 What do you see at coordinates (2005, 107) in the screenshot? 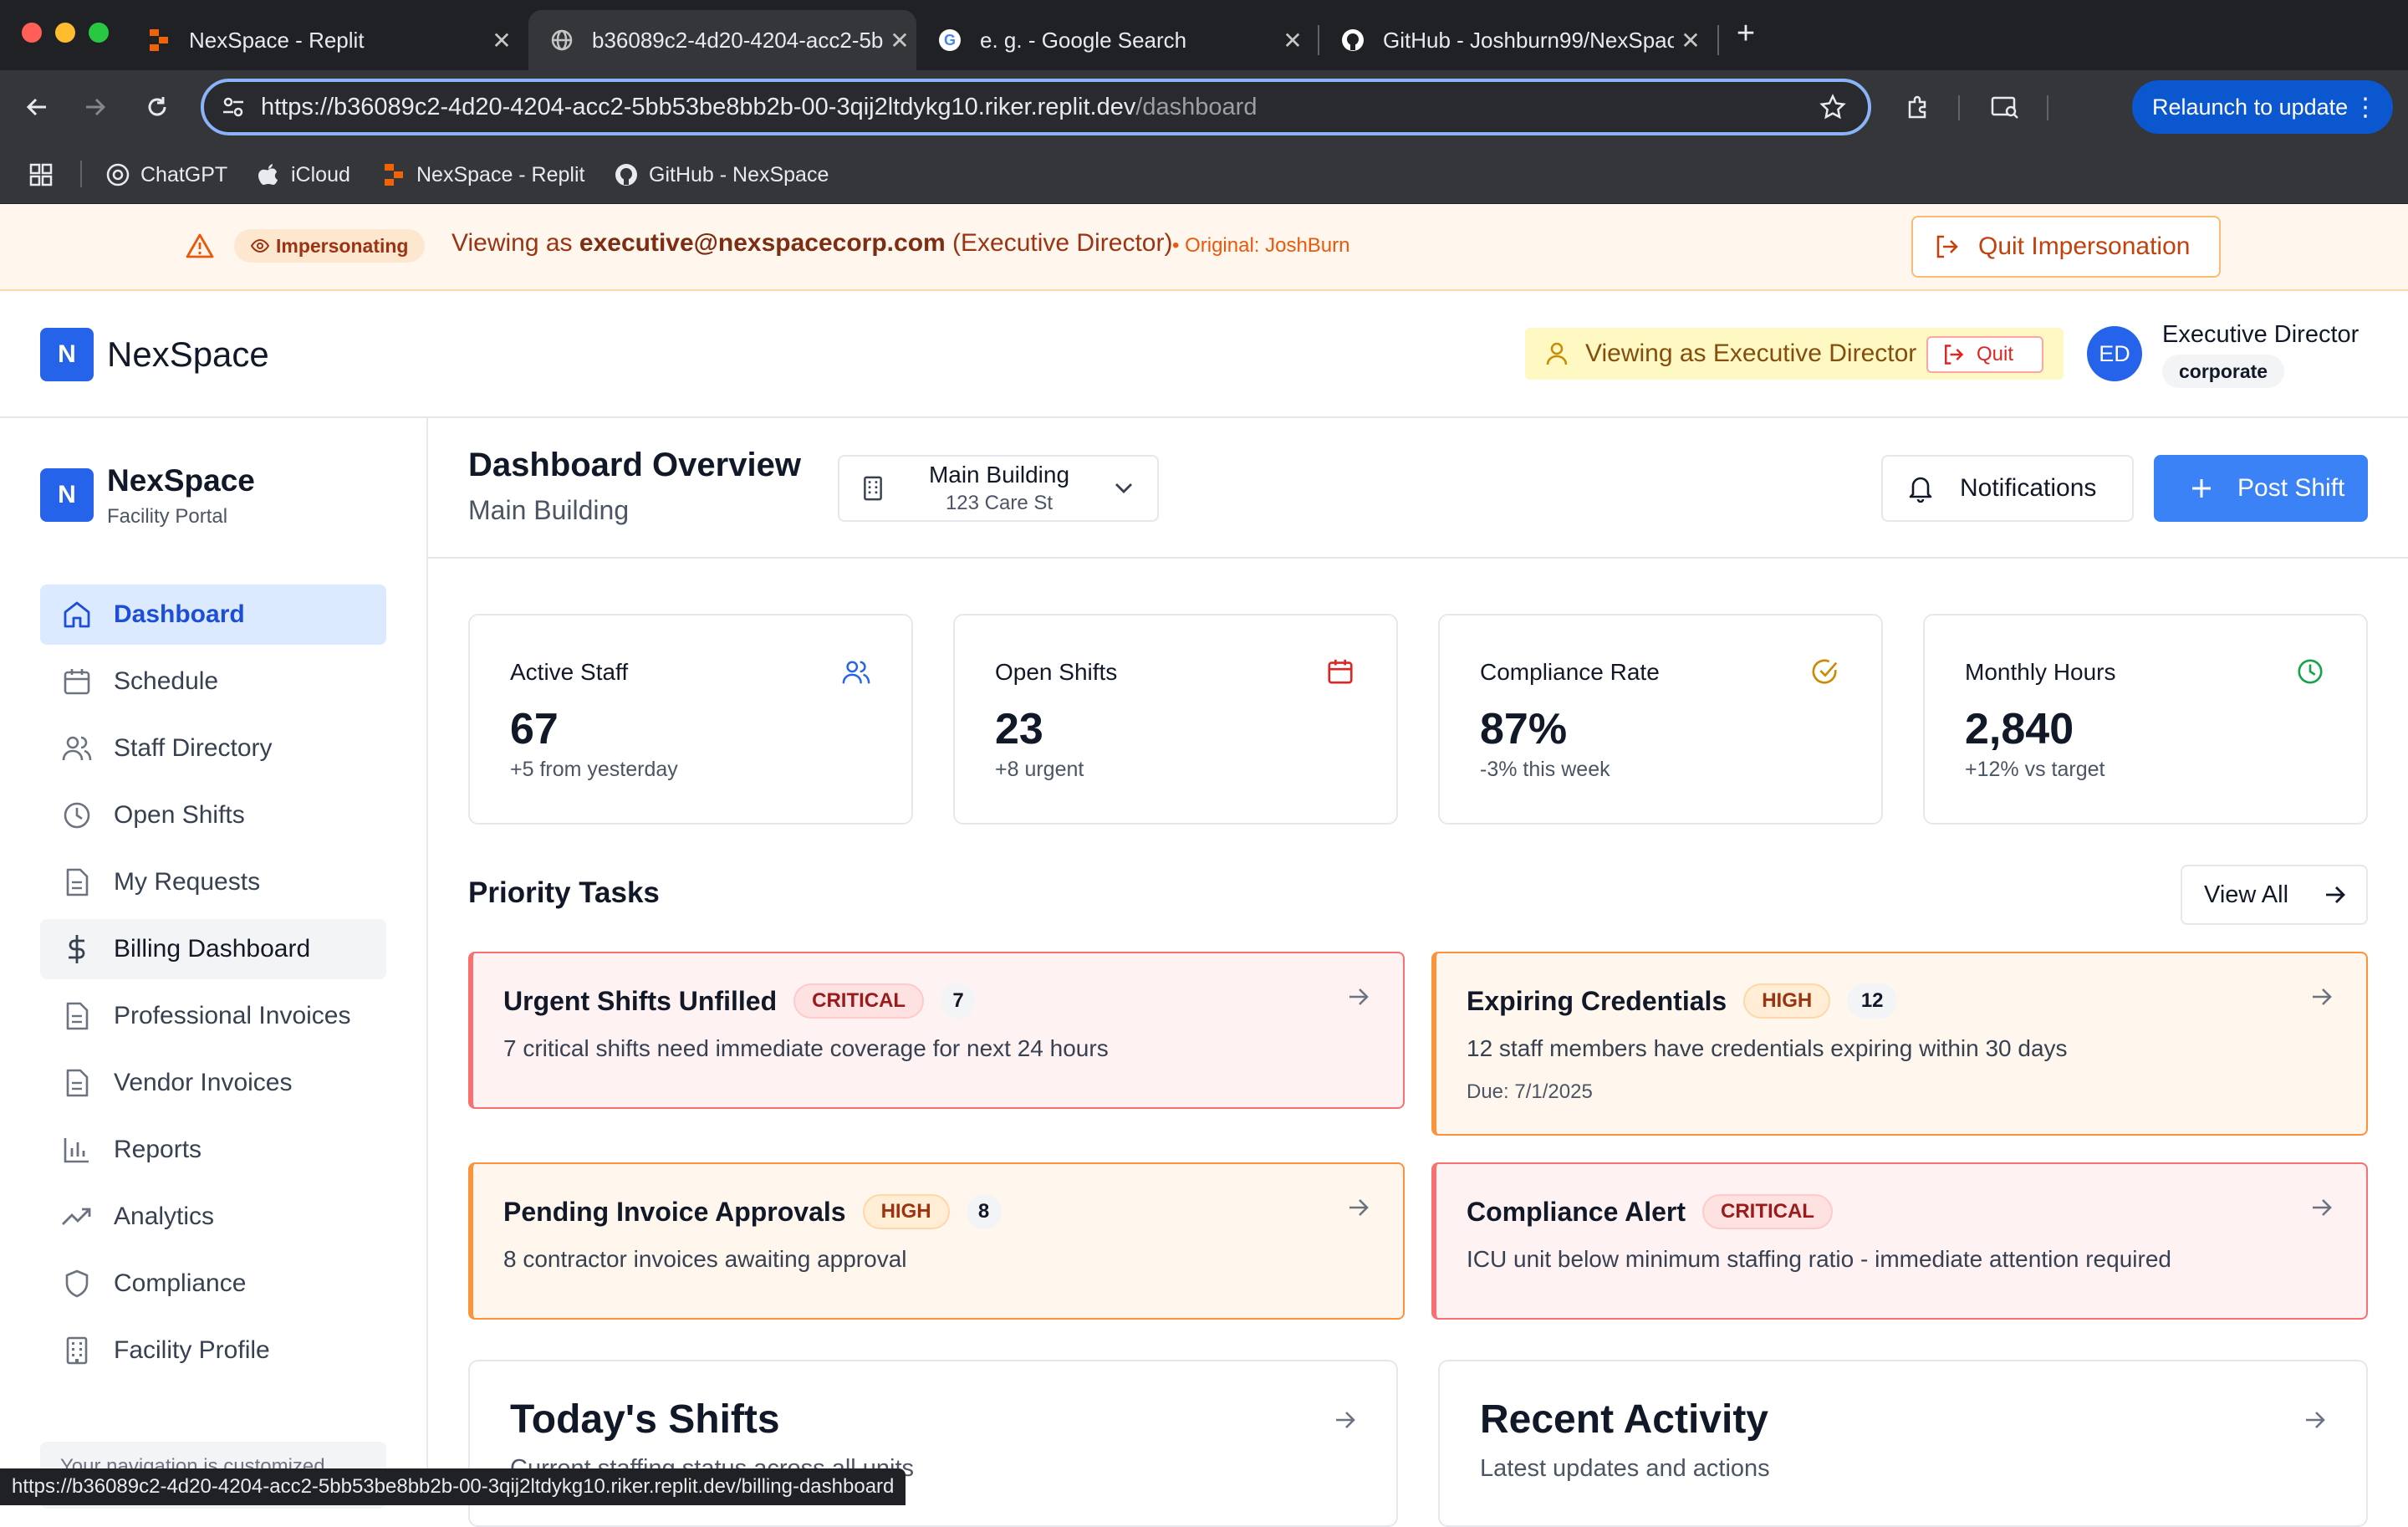
I see `tab-search-icon` at bounding box center [2005, 107].